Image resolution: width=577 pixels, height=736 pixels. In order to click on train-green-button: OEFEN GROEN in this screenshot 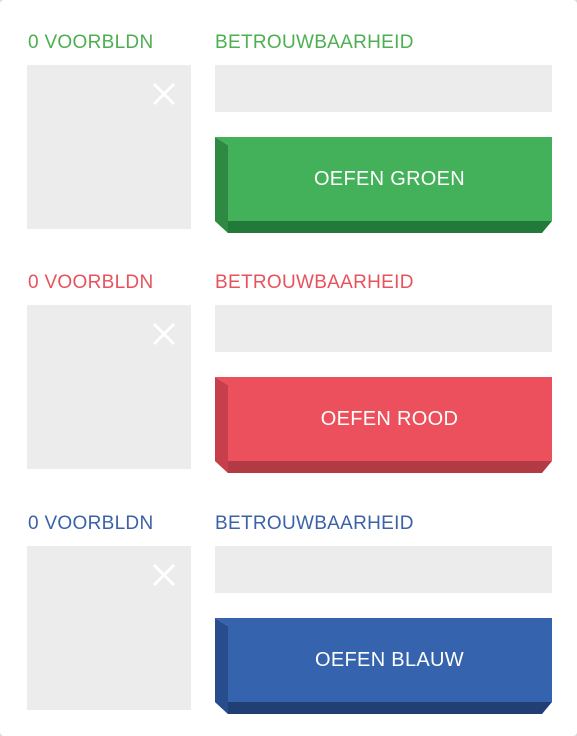, I will do `click(383, 185)`.